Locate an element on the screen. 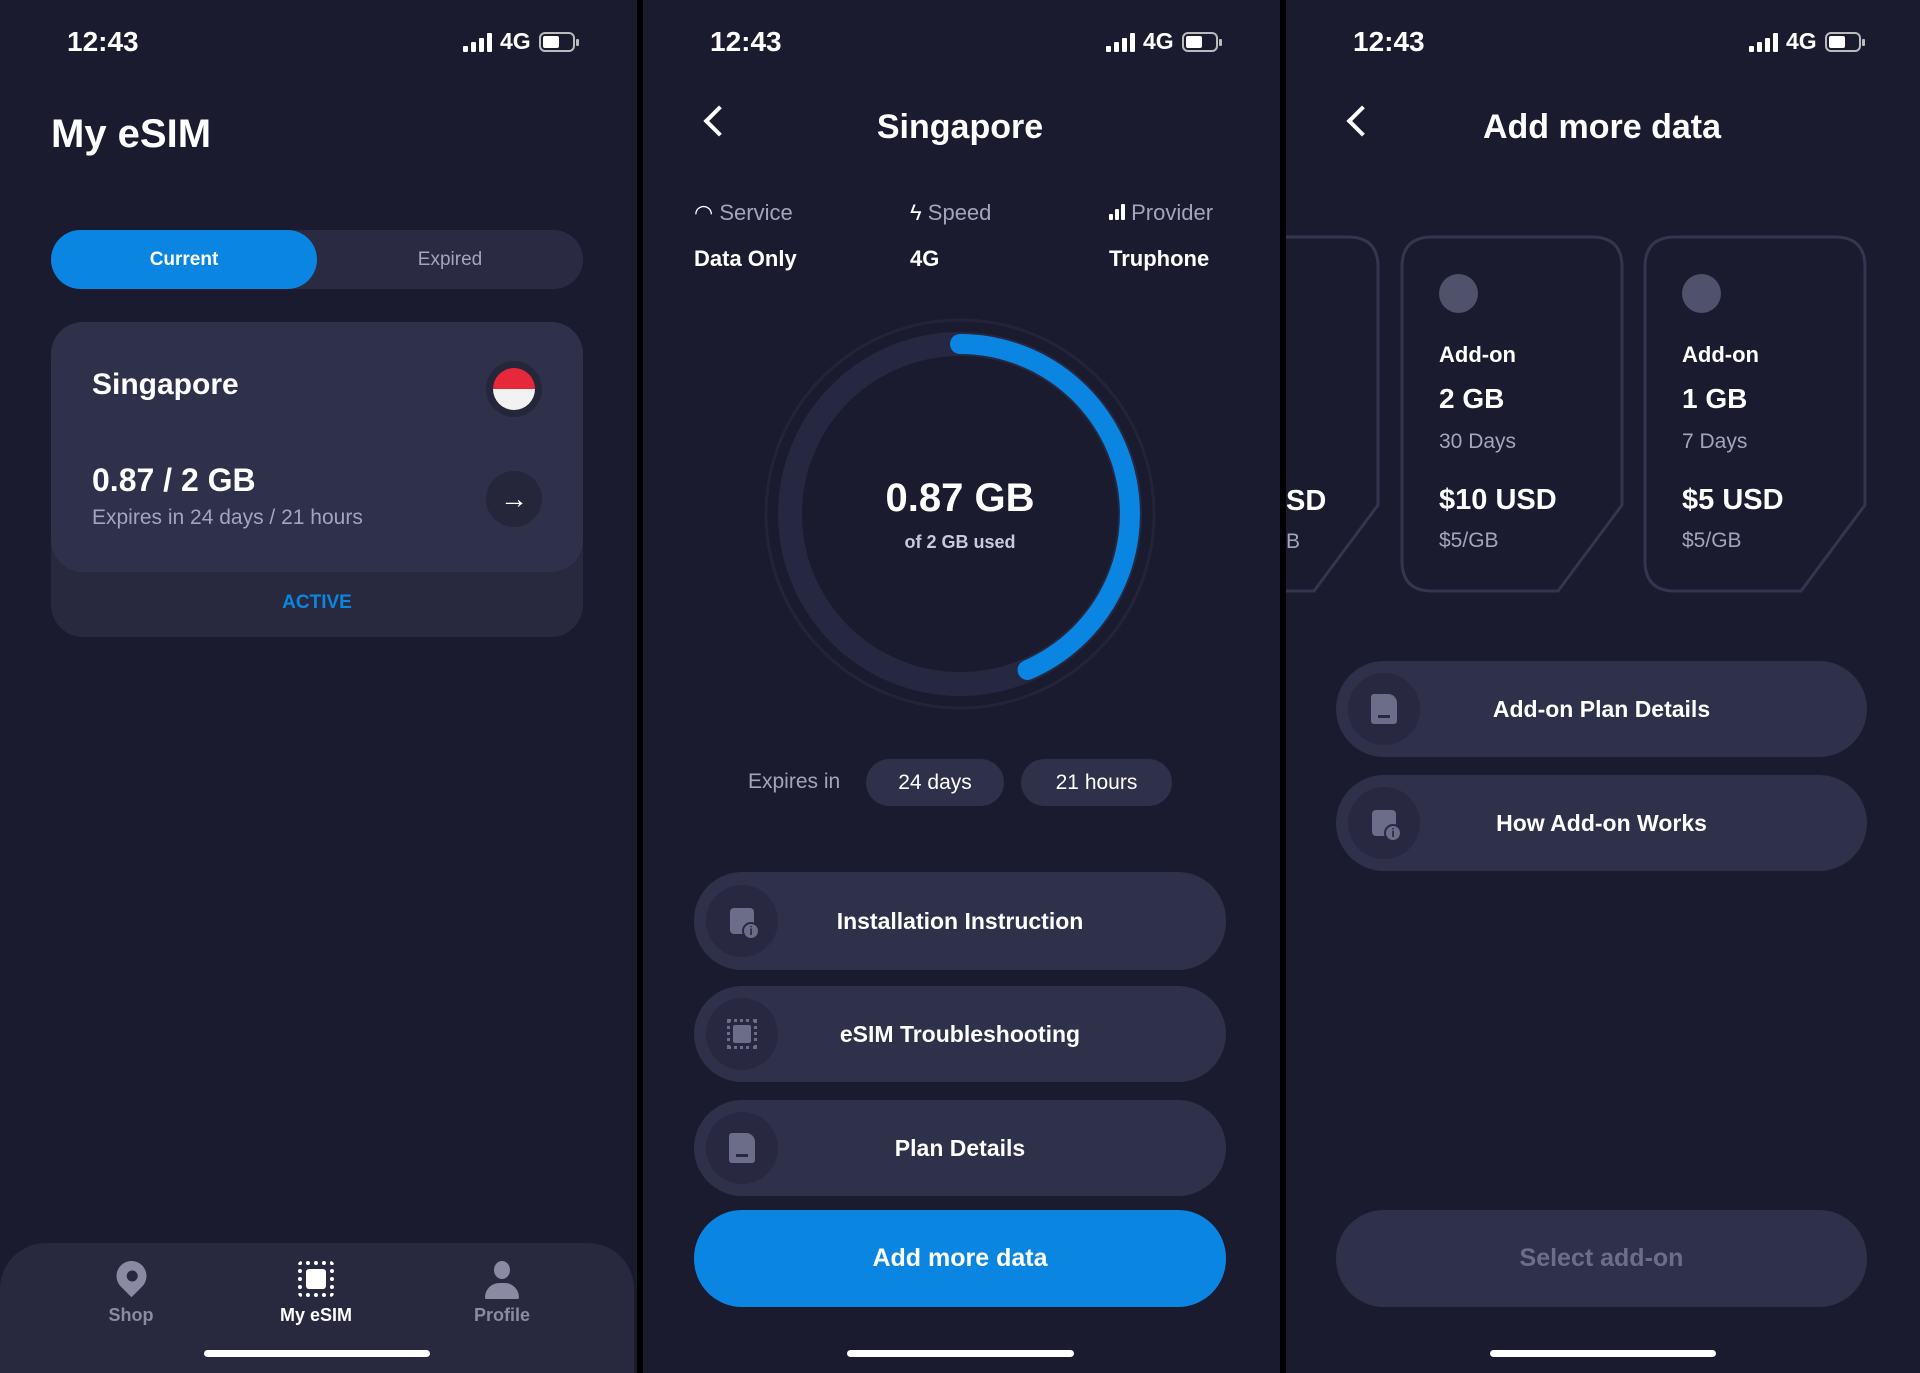 Image resolution: width=1920 pixels, height=1373 pixels. expires-label: Expires in is located at coordinates (794, 781).